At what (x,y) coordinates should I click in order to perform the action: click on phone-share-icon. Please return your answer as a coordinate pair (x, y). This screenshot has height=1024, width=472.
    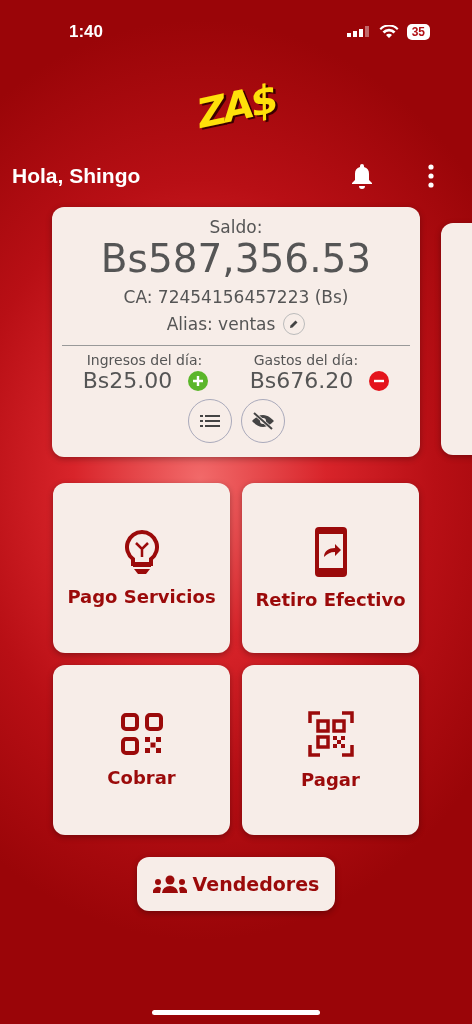
    Looking at the image, I should click on (330, 551).